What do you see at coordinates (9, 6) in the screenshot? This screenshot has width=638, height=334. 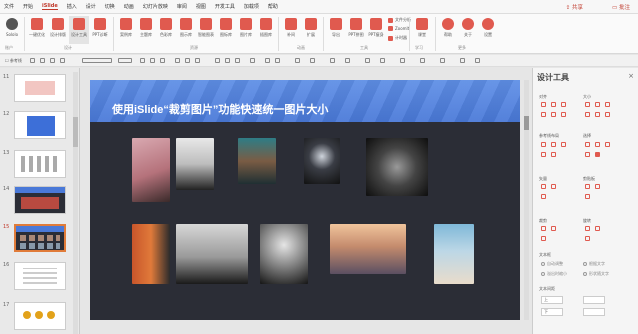 I see `menu-file: 文件` at bounding box center [9, 6].